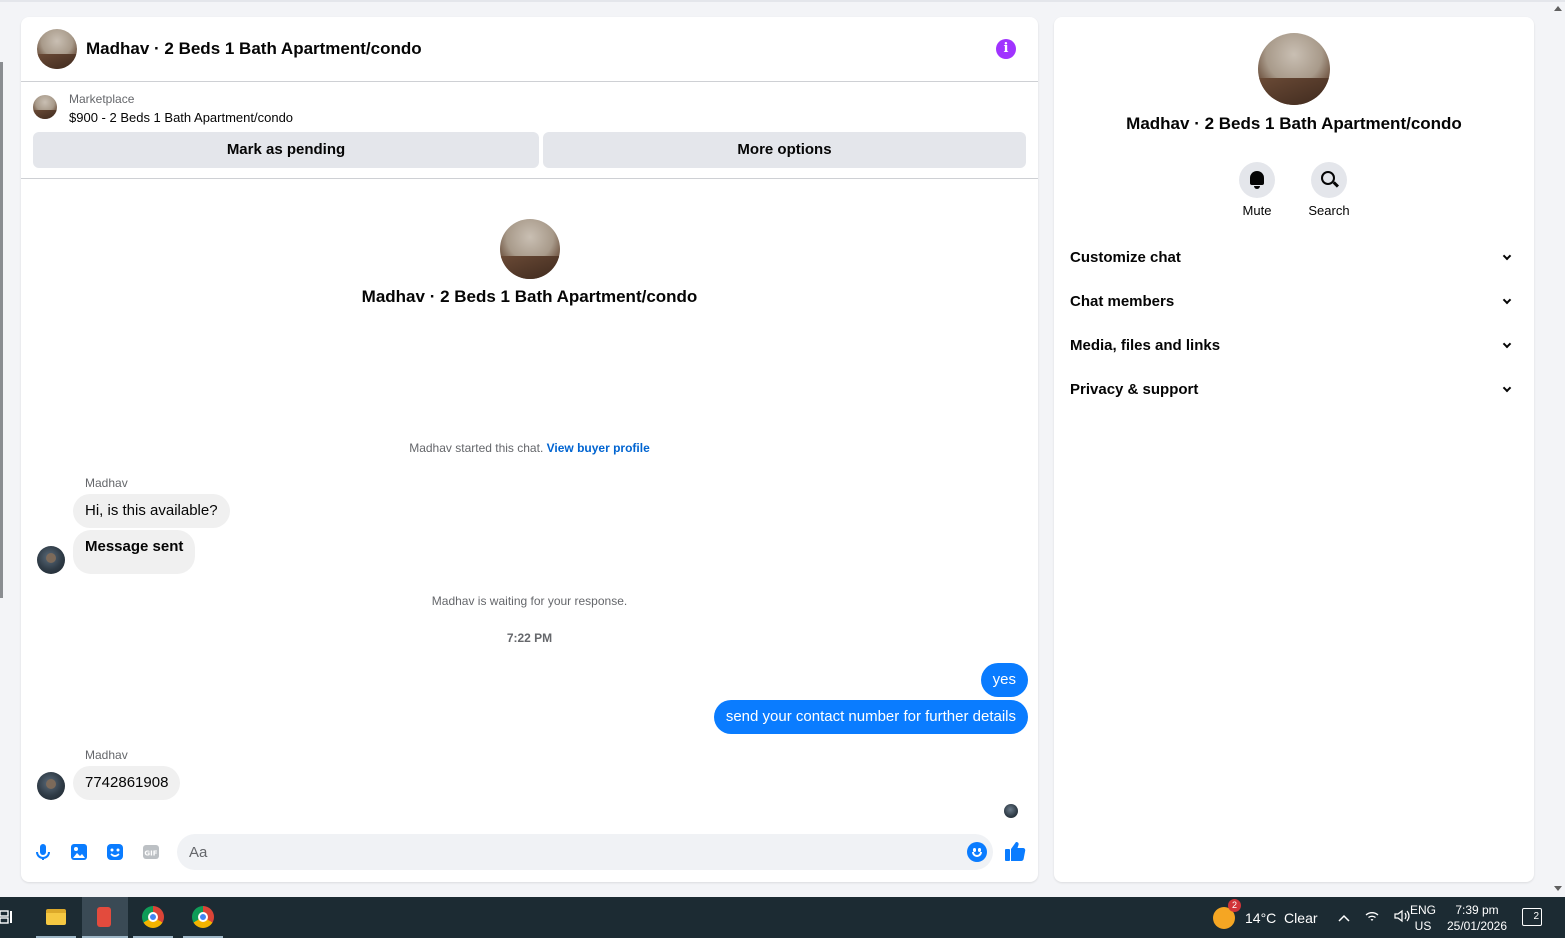 The height and width of the screenshot is (938, 1565). What do you see at coordinates (1402, 917) in the screenshot?
I see `volume-icon` at bounding box center [1402, 917].